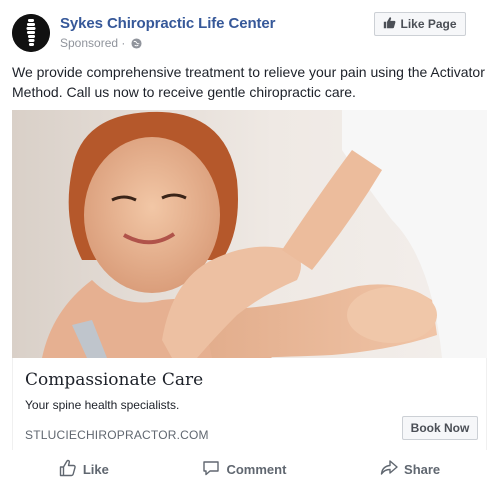  Describe the element at coordinates (389, 469) in the screenshot. I see `share-arrow-icon` at that location.